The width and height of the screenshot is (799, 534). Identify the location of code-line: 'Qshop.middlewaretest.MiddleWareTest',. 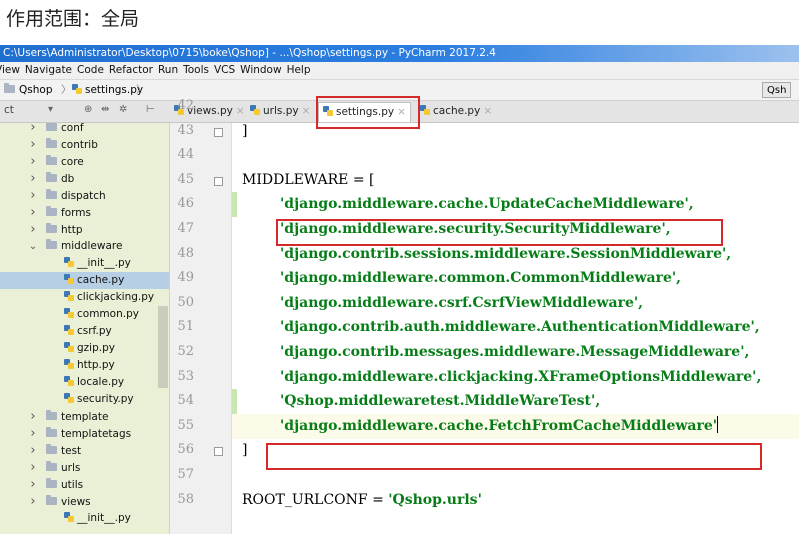
(440, 401).